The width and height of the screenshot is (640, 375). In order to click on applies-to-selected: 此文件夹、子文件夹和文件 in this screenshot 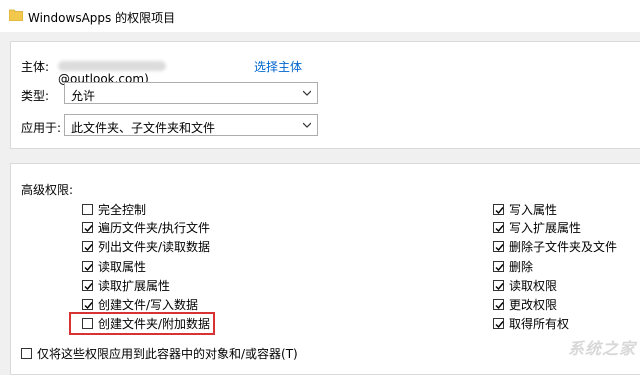, I will do `click(143, 128)`.